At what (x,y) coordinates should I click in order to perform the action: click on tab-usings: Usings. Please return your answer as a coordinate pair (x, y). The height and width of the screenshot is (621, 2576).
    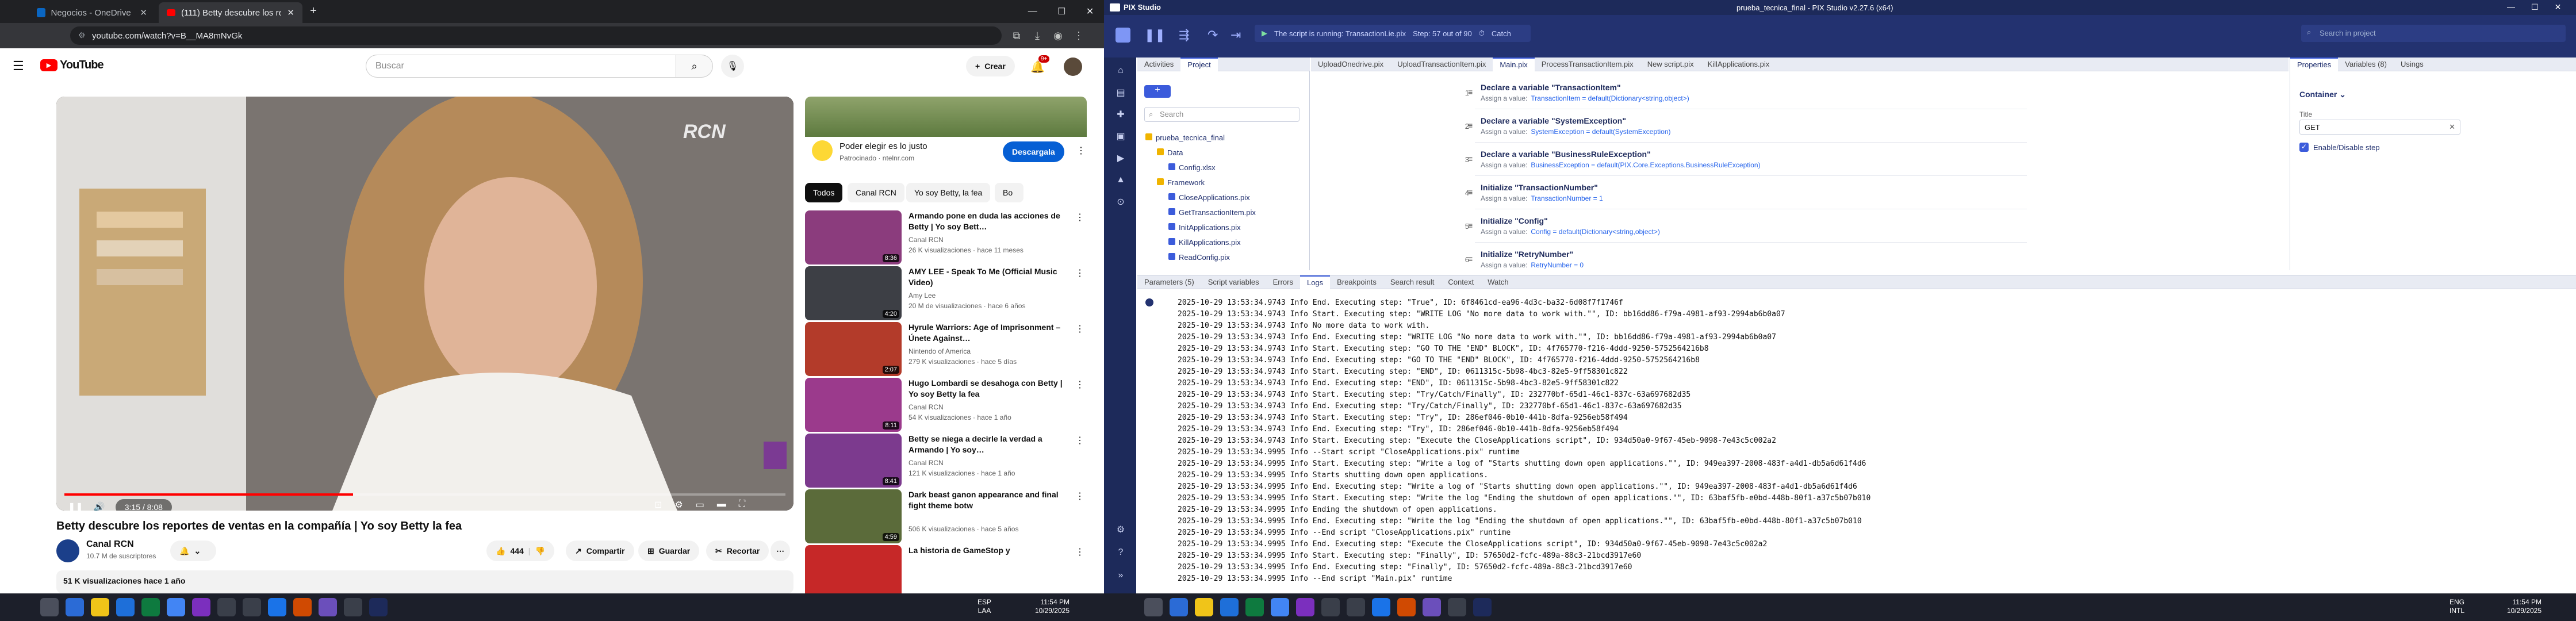
    Looking at the image, I should click on (2412, 64).